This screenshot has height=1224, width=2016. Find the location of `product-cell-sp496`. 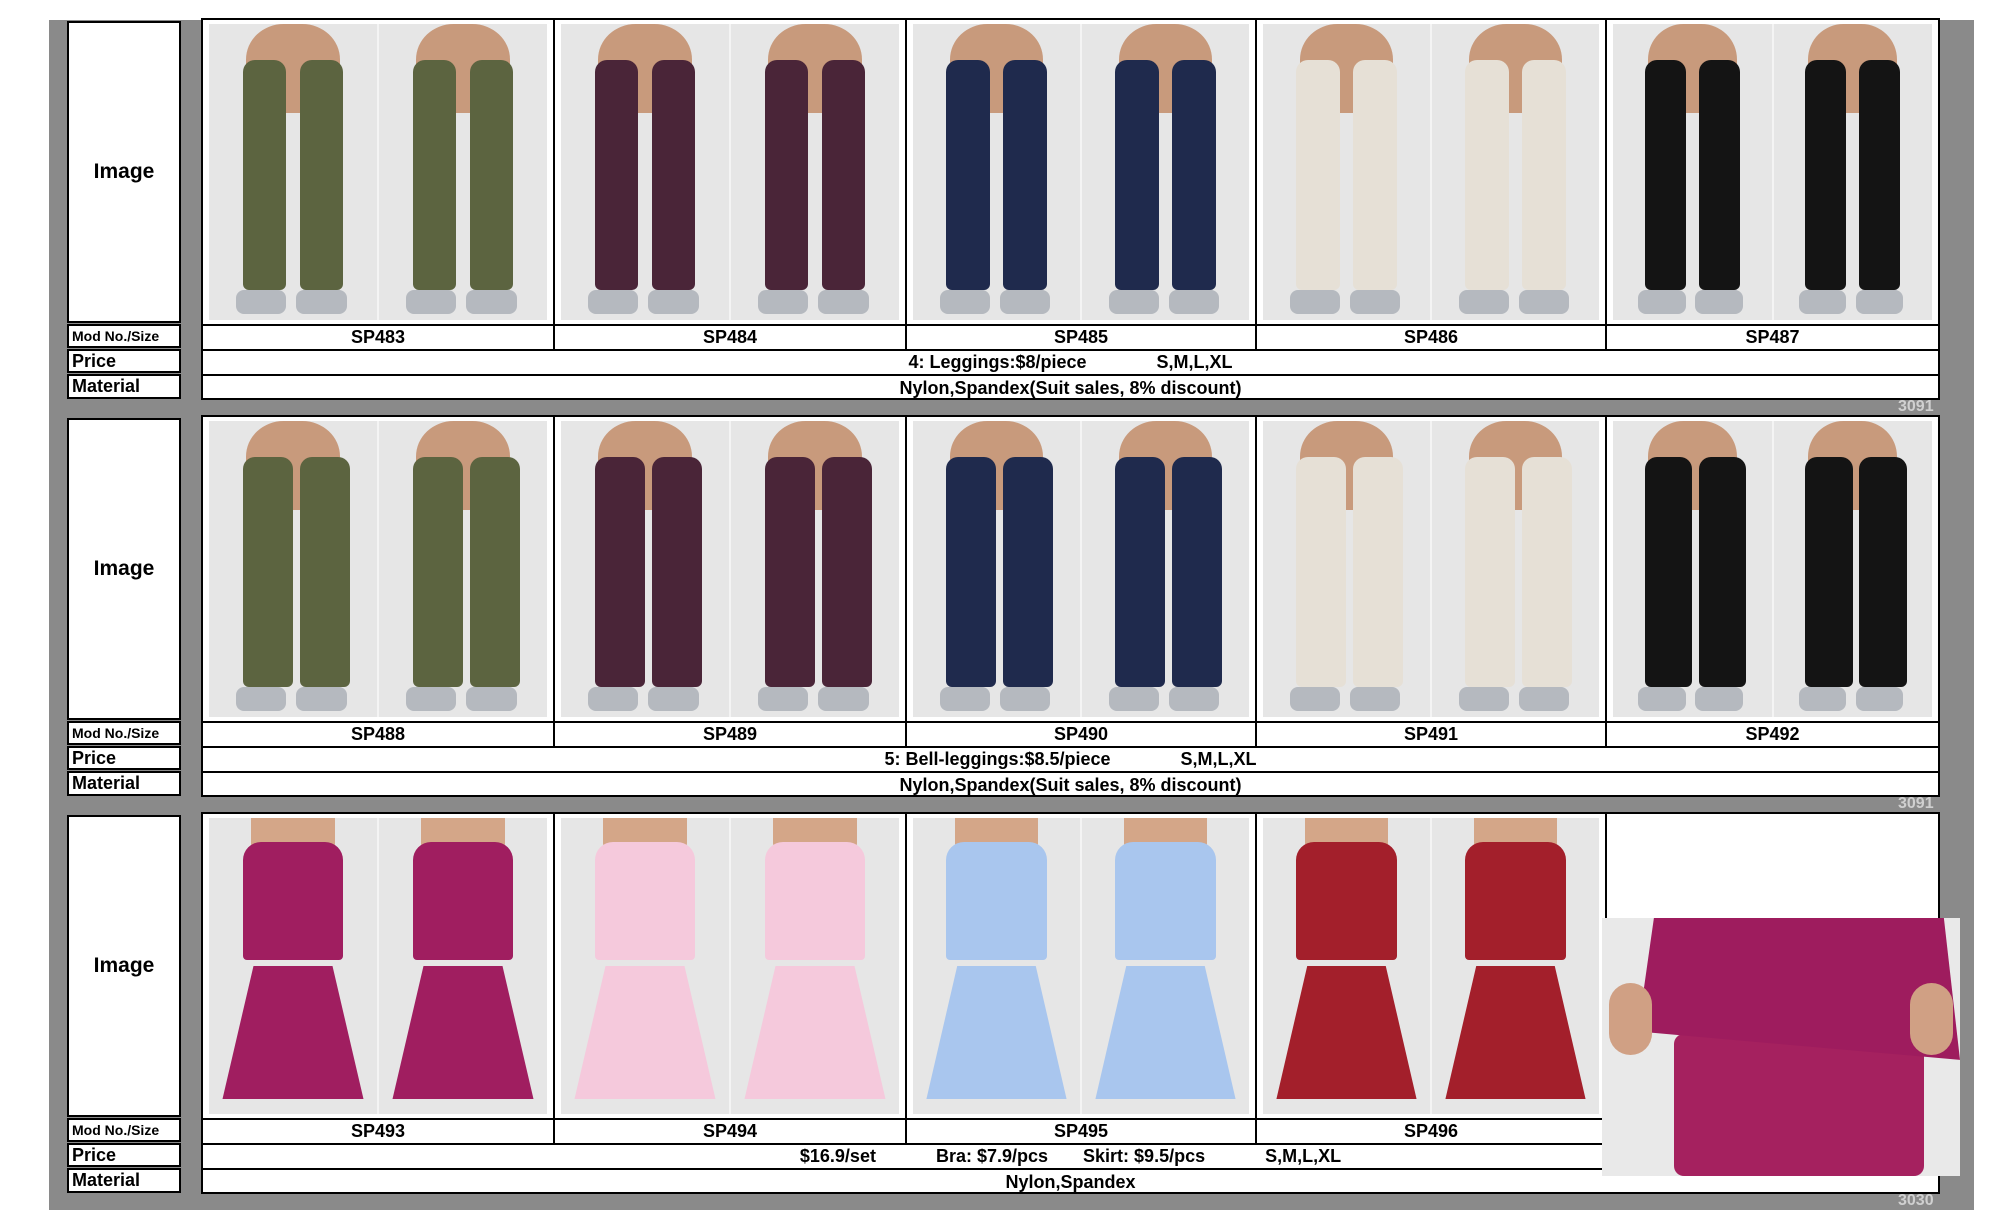

product-cell-sp496 is located at coordinates (1432, 966).